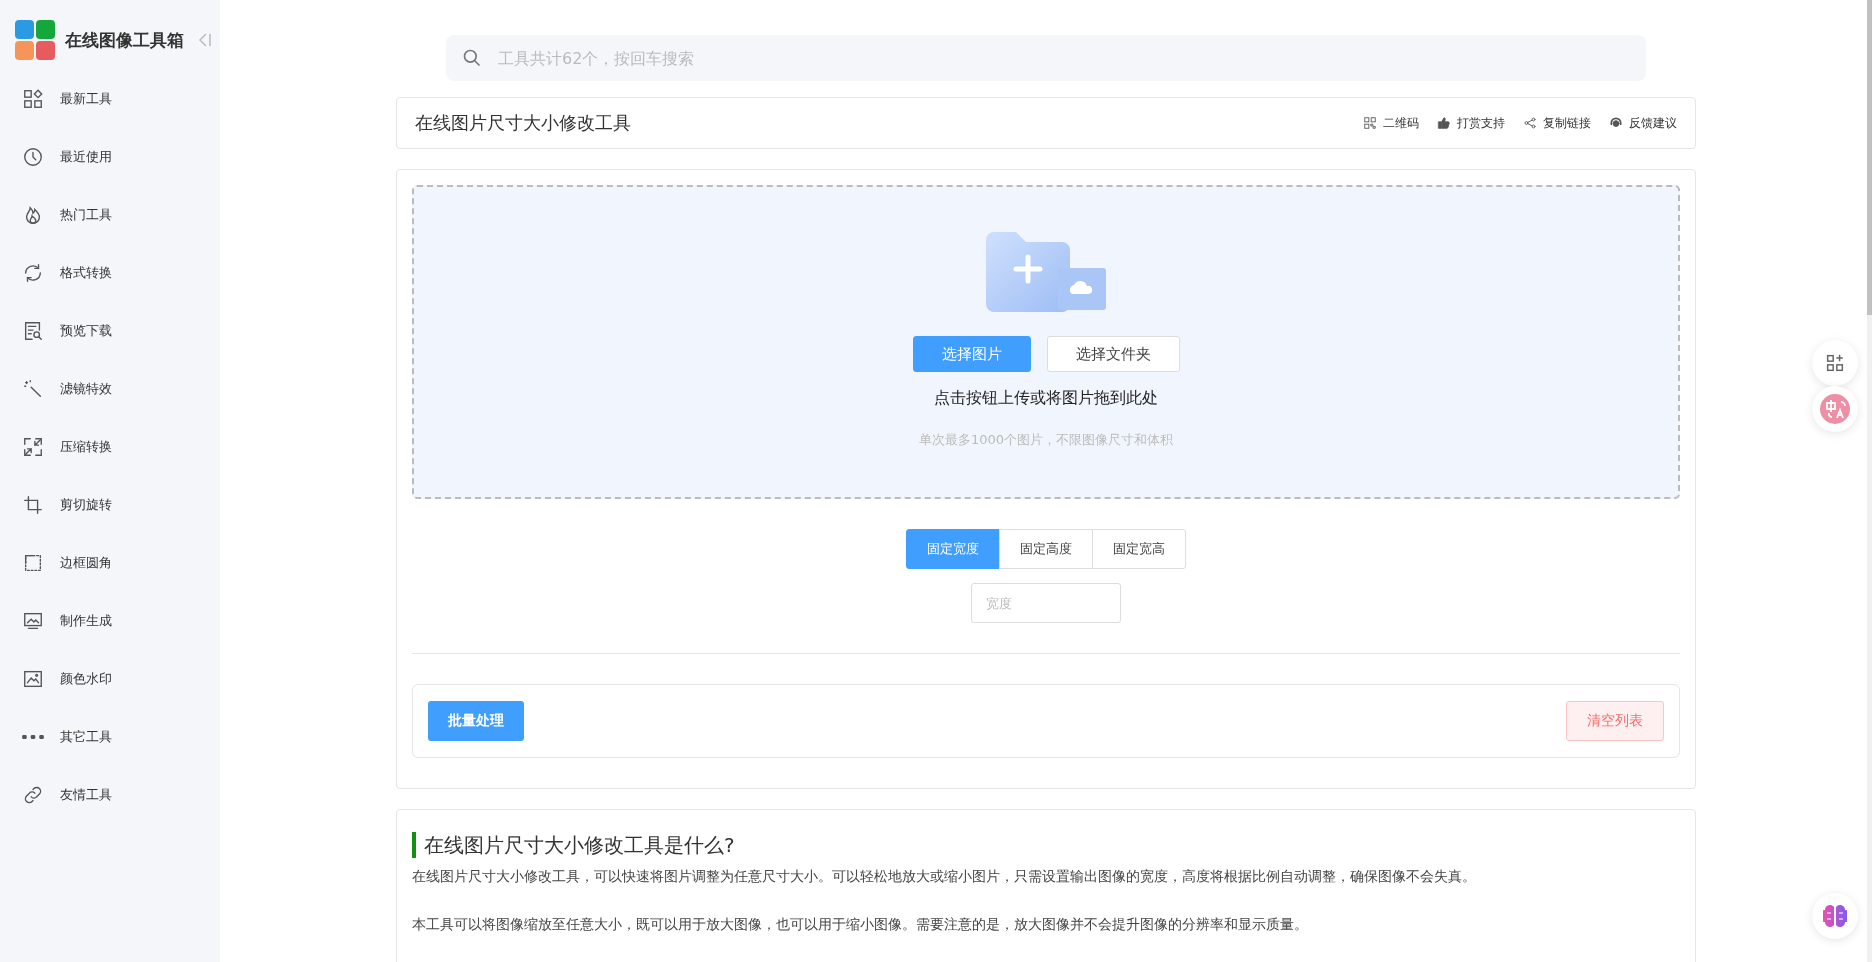 The height and width of the screenshot is (962, 1872). What do you see at coordinates (110, 331) in the screenshot?
I see `sidebar-item: 预览下载` at bounding box center [110, 331].